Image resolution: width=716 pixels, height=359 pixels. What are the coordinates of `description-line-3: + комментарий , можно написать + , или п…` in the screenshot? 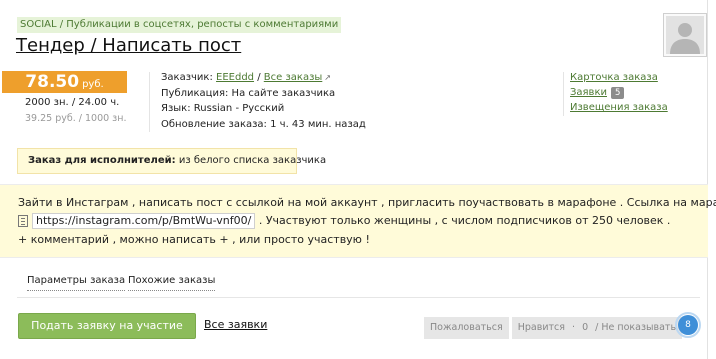 It's located at (194, 239).